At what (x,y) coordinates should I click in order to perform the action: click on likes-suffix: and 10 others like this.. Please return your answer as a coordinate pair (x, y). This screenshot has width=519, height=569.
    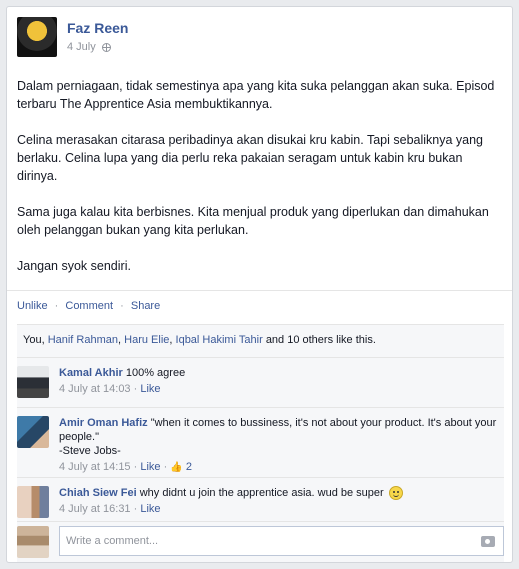
    Looking at the image, I should click on (320, 340).